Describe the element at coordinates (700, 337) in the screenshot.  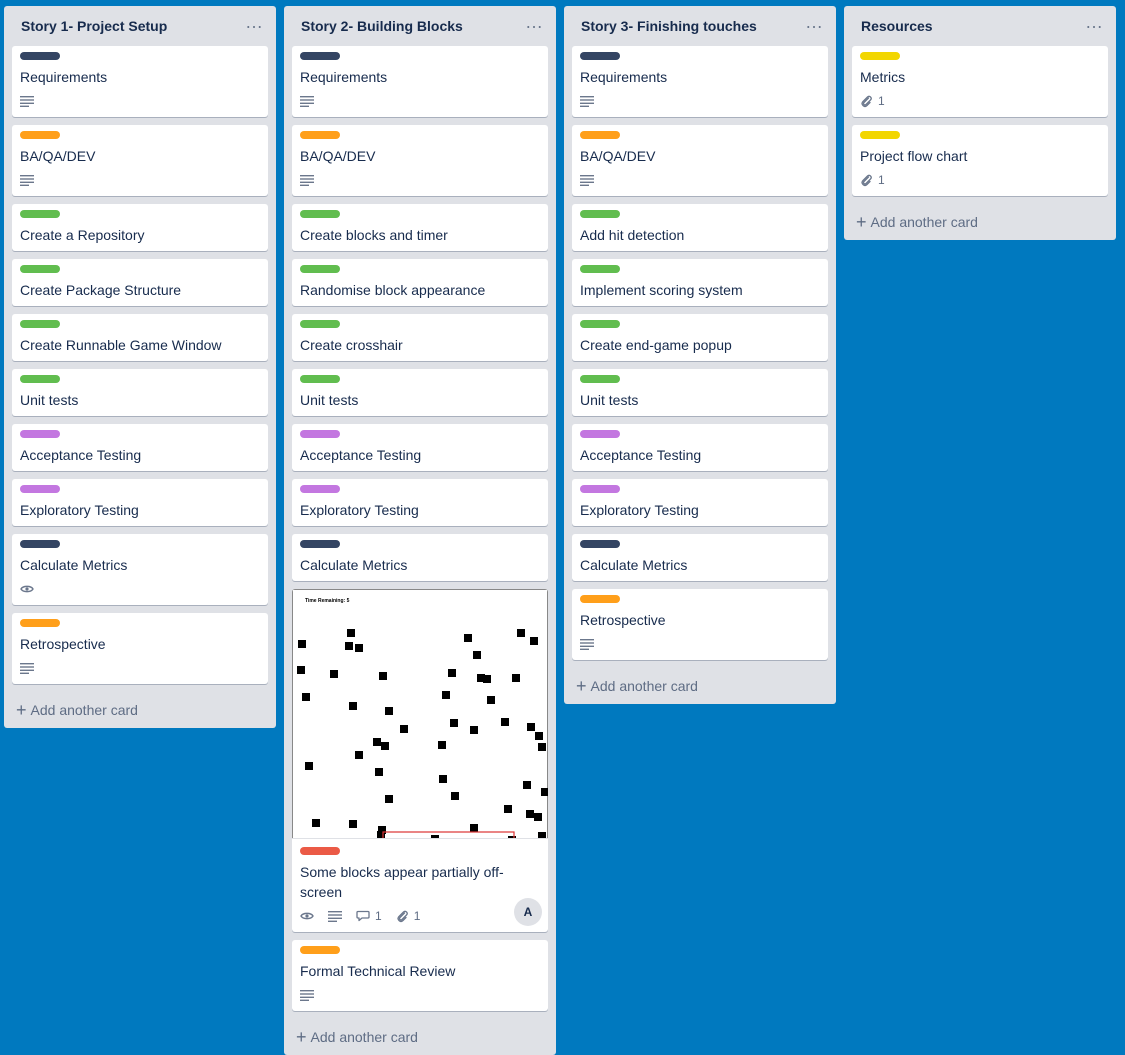
I see `card: Create end-game popup` at that location.